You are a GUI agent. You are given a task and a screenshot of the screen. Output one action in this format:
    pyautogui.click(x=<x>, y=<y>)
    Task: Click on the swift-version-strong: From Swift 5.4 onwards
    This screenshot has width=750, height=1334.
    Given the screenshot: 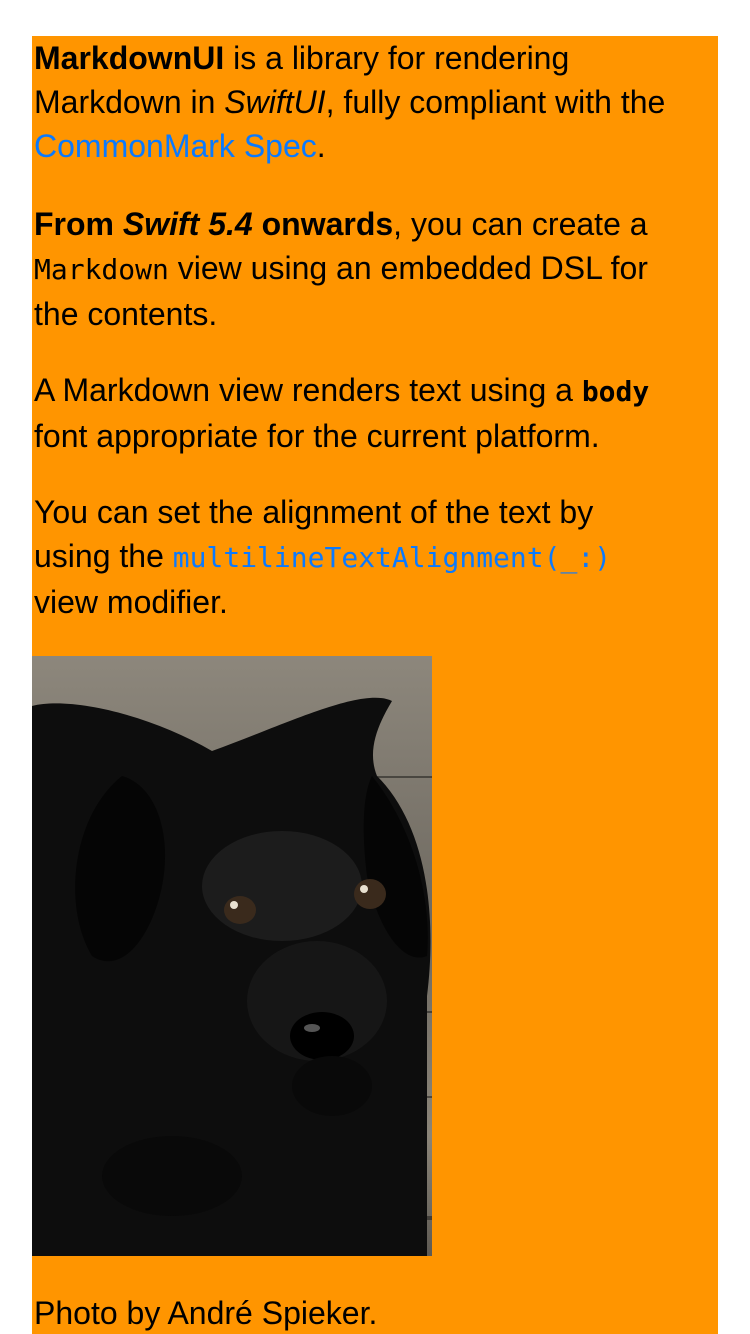 What is the action you would take?
    pyautogui.click(x=213, y=224)
    